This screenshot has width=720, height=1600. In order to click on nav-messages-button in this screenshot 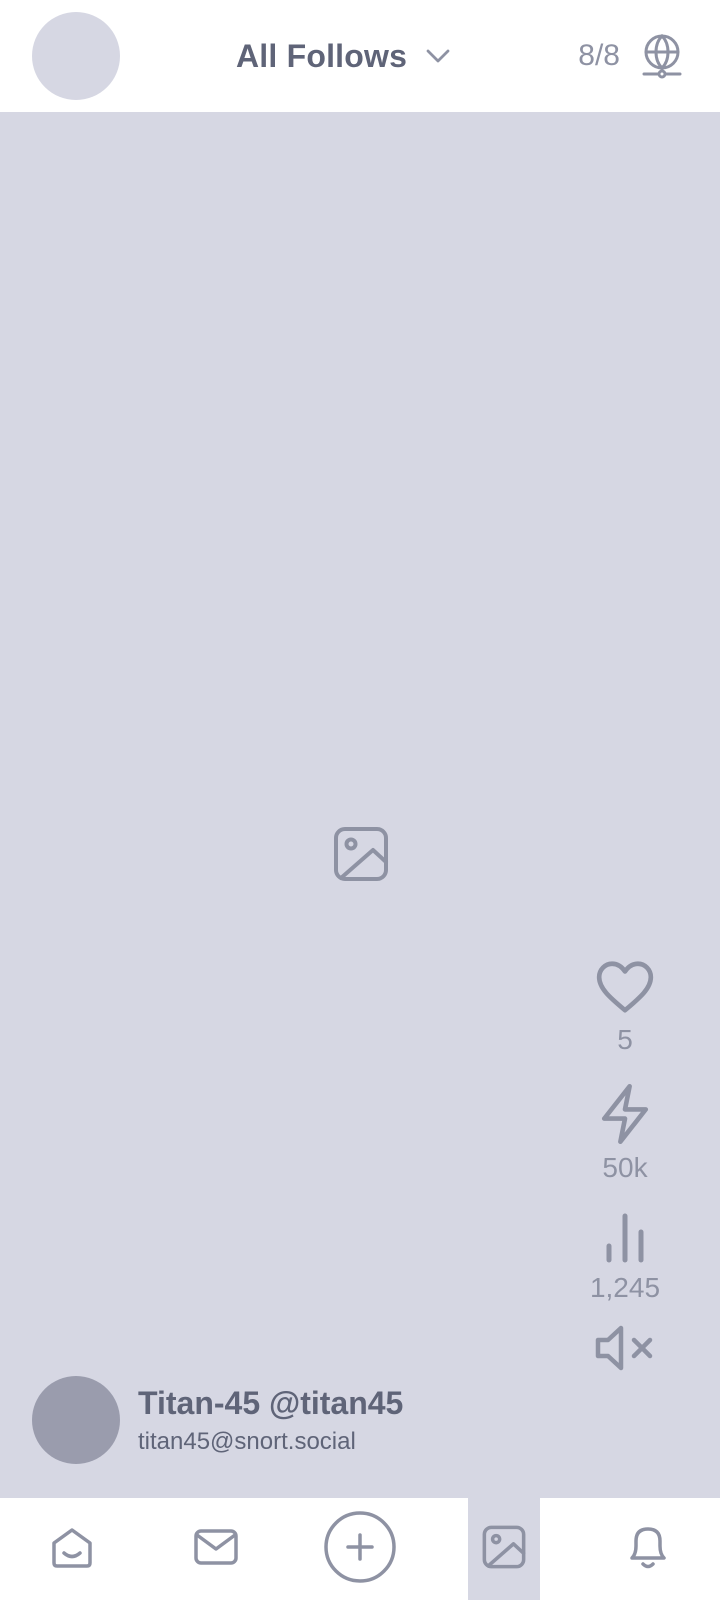, I will do `click(216, 1549)`.